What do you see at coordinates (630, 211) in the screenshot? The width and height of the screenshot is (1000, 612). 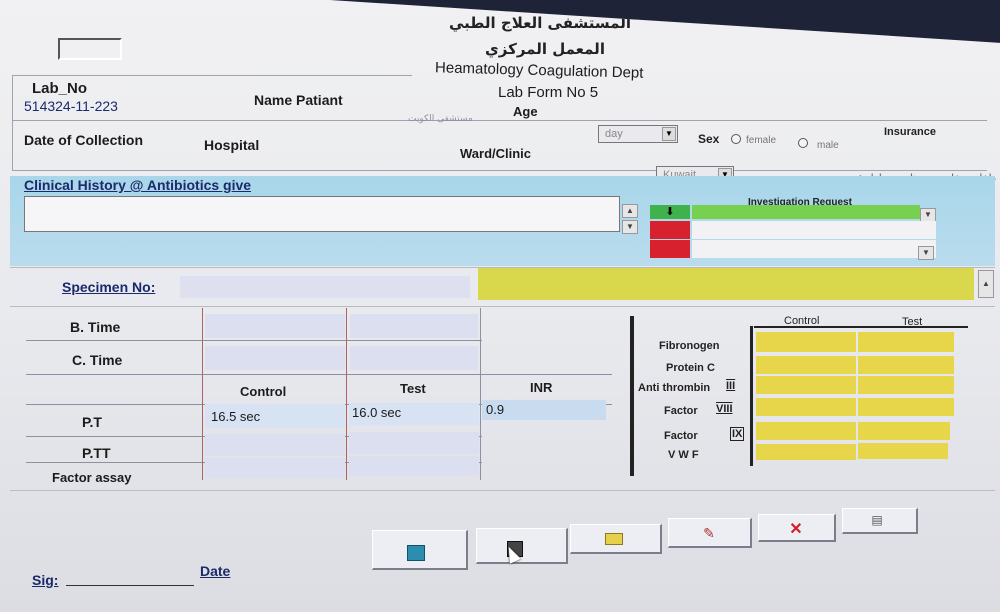 I see `scroll-up-button: ▲` at bounding box center [630, 211].